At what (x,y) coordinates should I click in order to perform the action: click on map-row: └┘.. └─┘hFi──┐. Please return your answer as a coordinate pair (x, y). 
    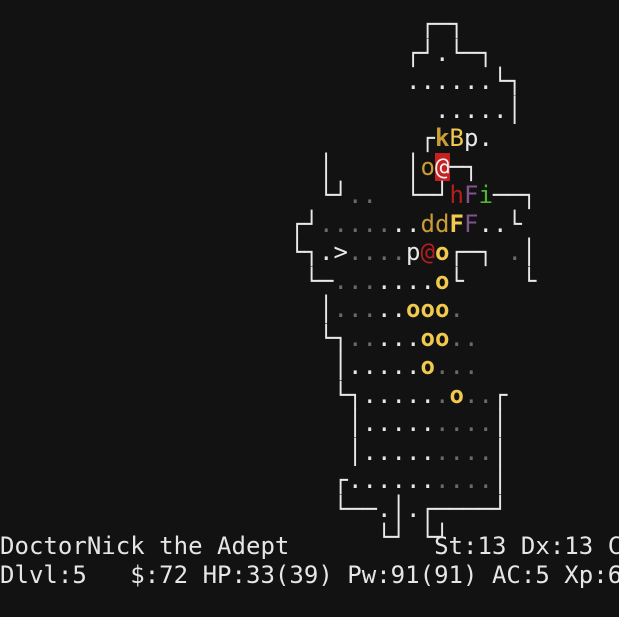
    Looking at the image, I should click on (268, 195).